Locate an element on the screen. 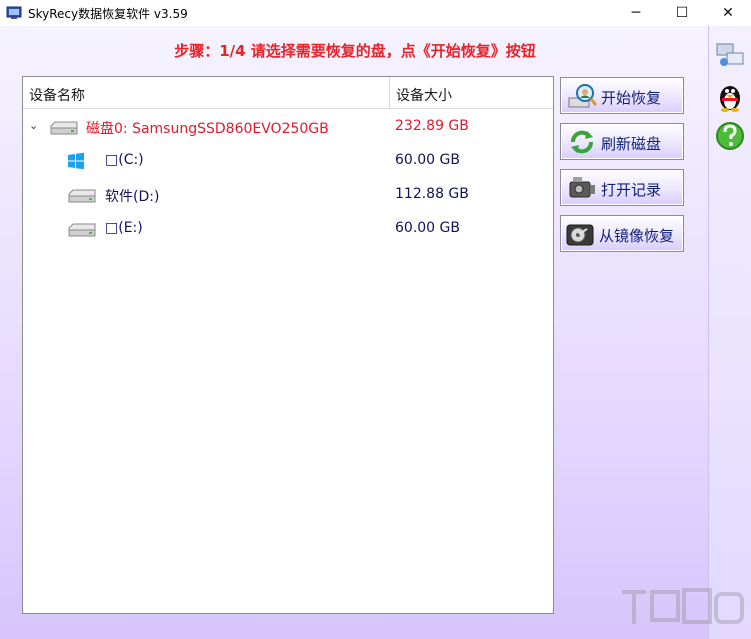 The image size is (751, 639). volume-name-d: 软件(D:) is located at coordinates (132, 197).